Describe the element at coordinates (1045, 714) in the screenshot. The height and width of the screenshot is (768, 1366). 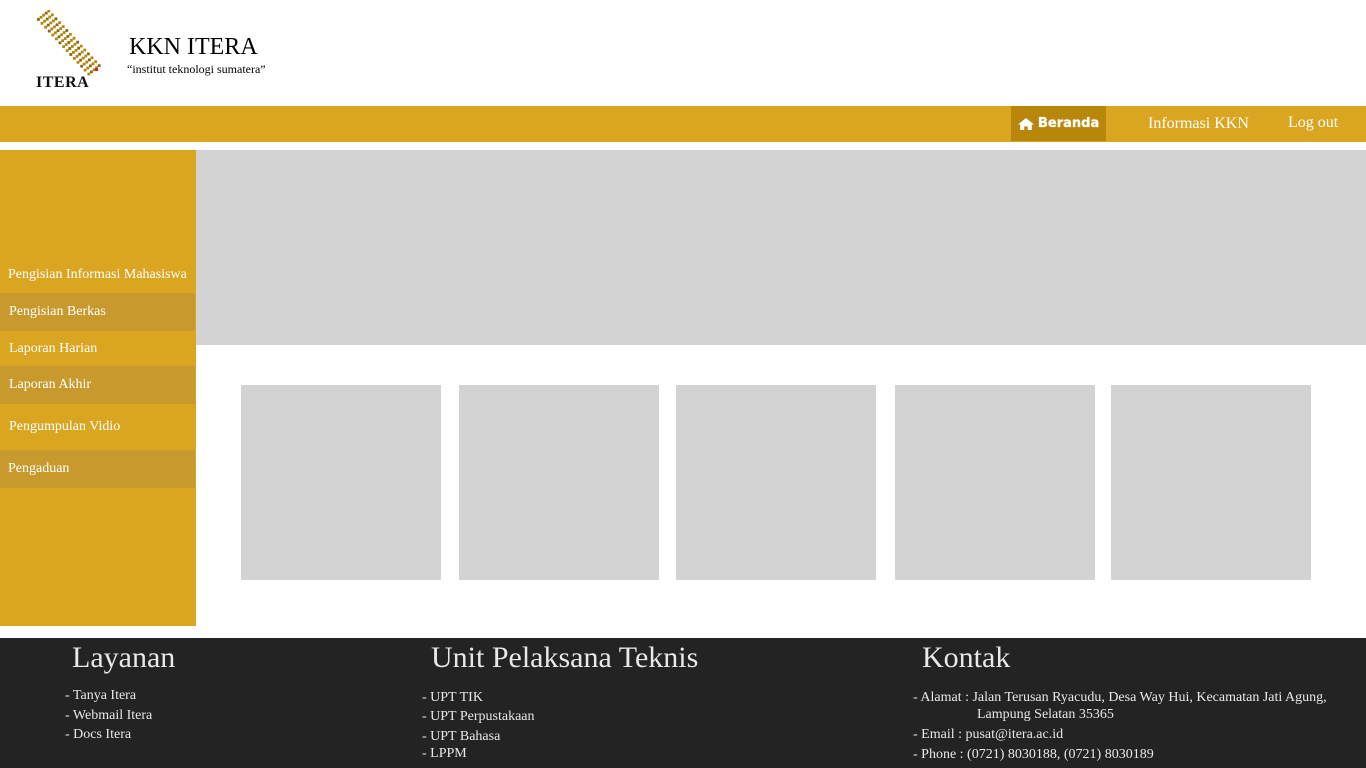
I see `footer-address-line2: Lampung Selatan 35365` at that location.